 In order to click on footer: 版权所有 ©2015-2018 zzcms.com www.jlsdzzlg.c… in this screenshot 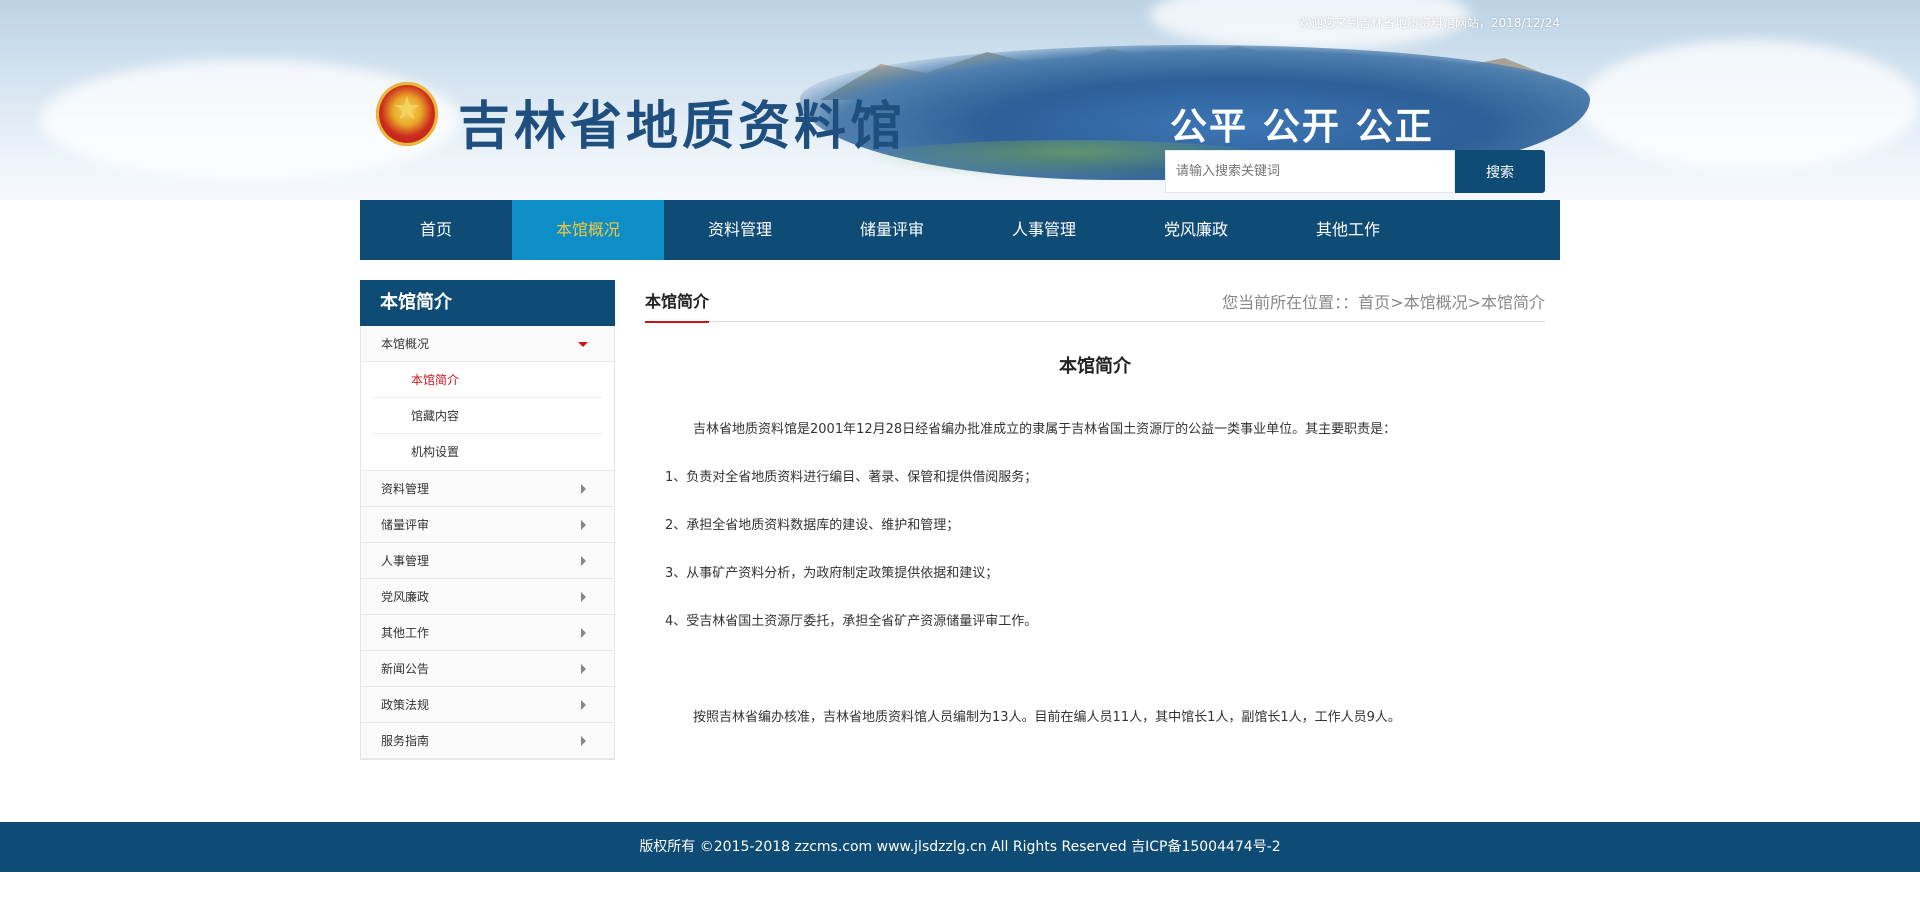, I will do `click(960, 847)`.